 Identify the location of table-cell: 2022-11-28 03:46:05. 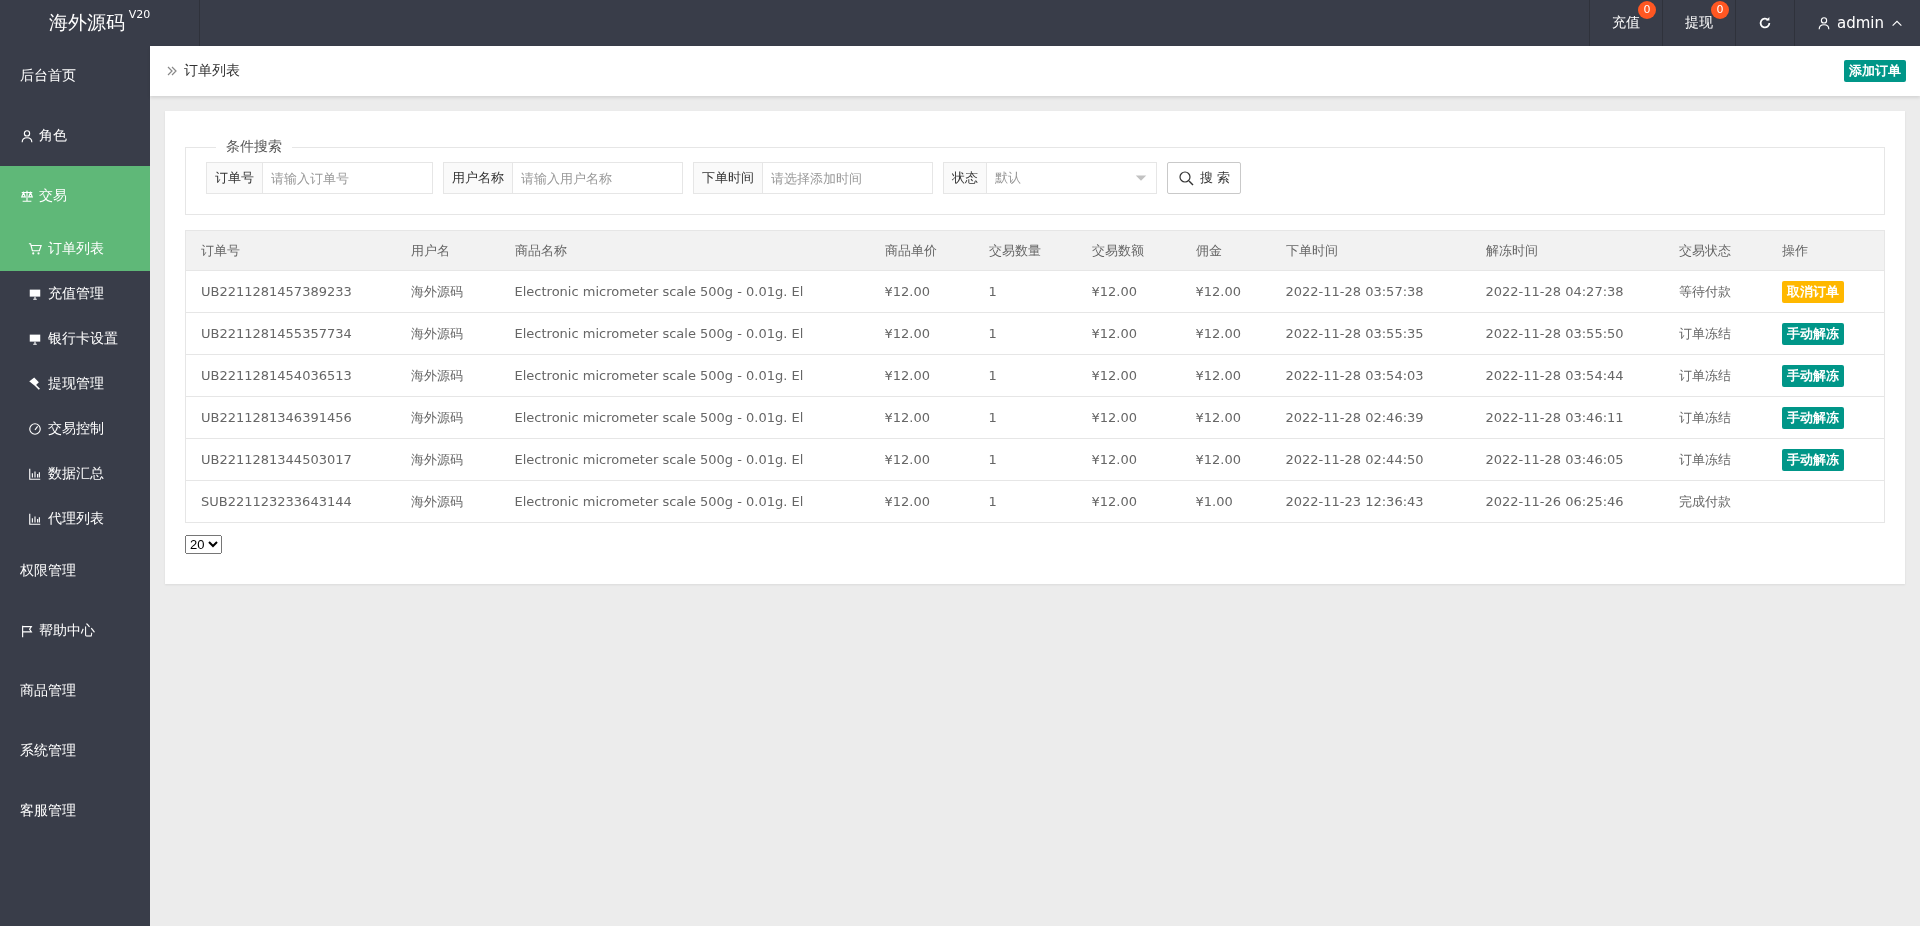
(1567, 459).